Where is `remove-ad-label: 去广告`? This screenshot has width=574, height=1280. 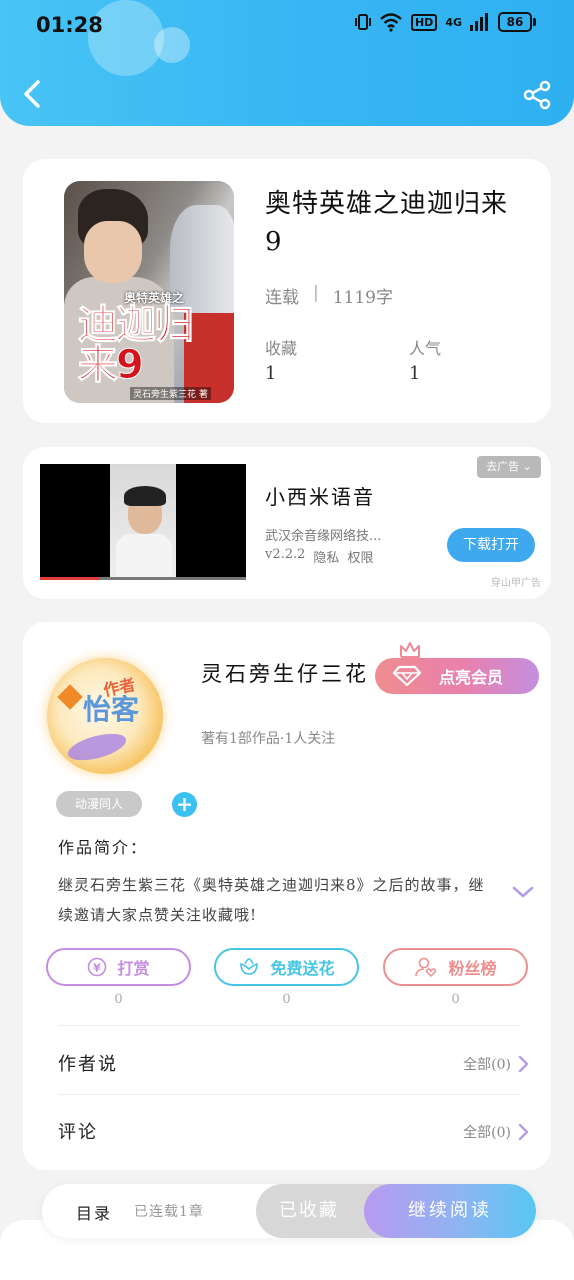 remove-ad-label: 去广告 is located at coordinates (503, 466).